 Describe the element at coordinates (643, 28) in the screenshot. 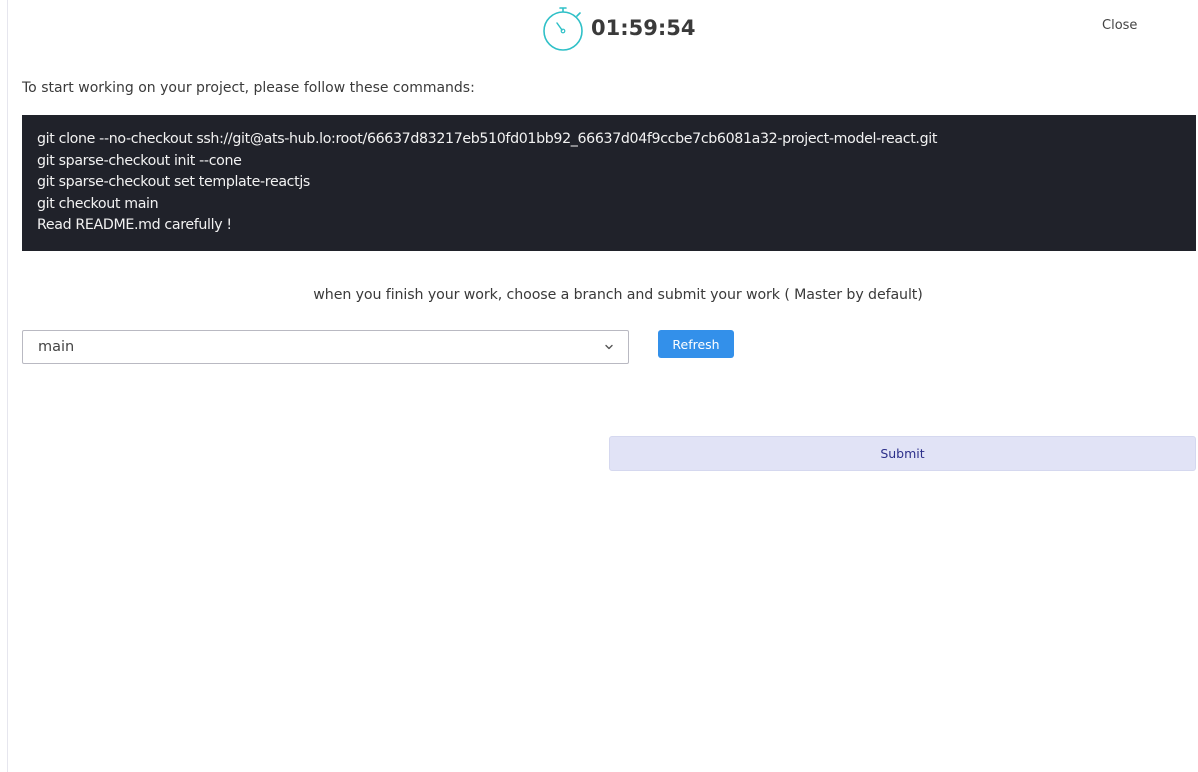

I see `timer-value: 01:59:54` at that location.